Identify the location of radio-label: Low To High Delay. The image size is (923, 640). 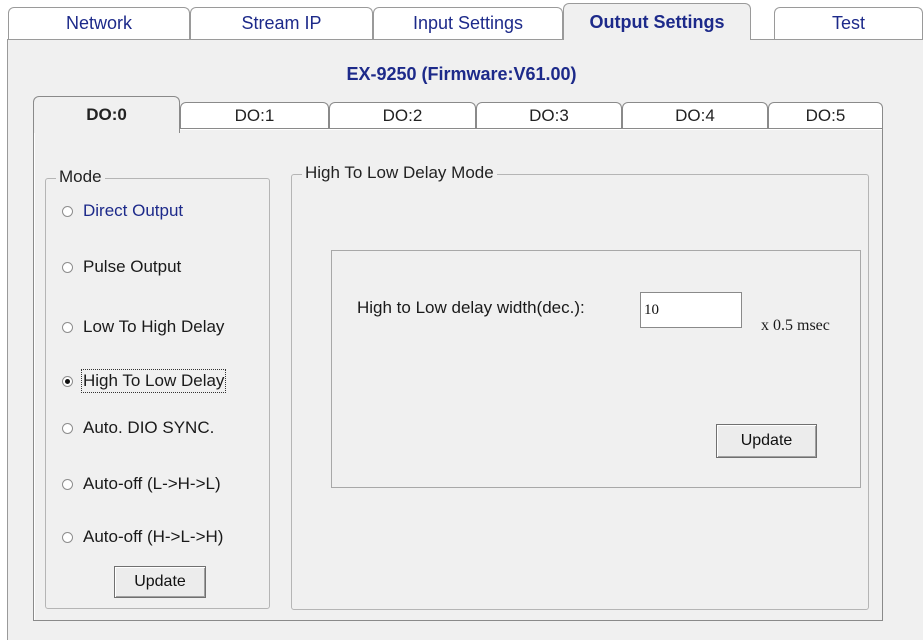
(154, 326).